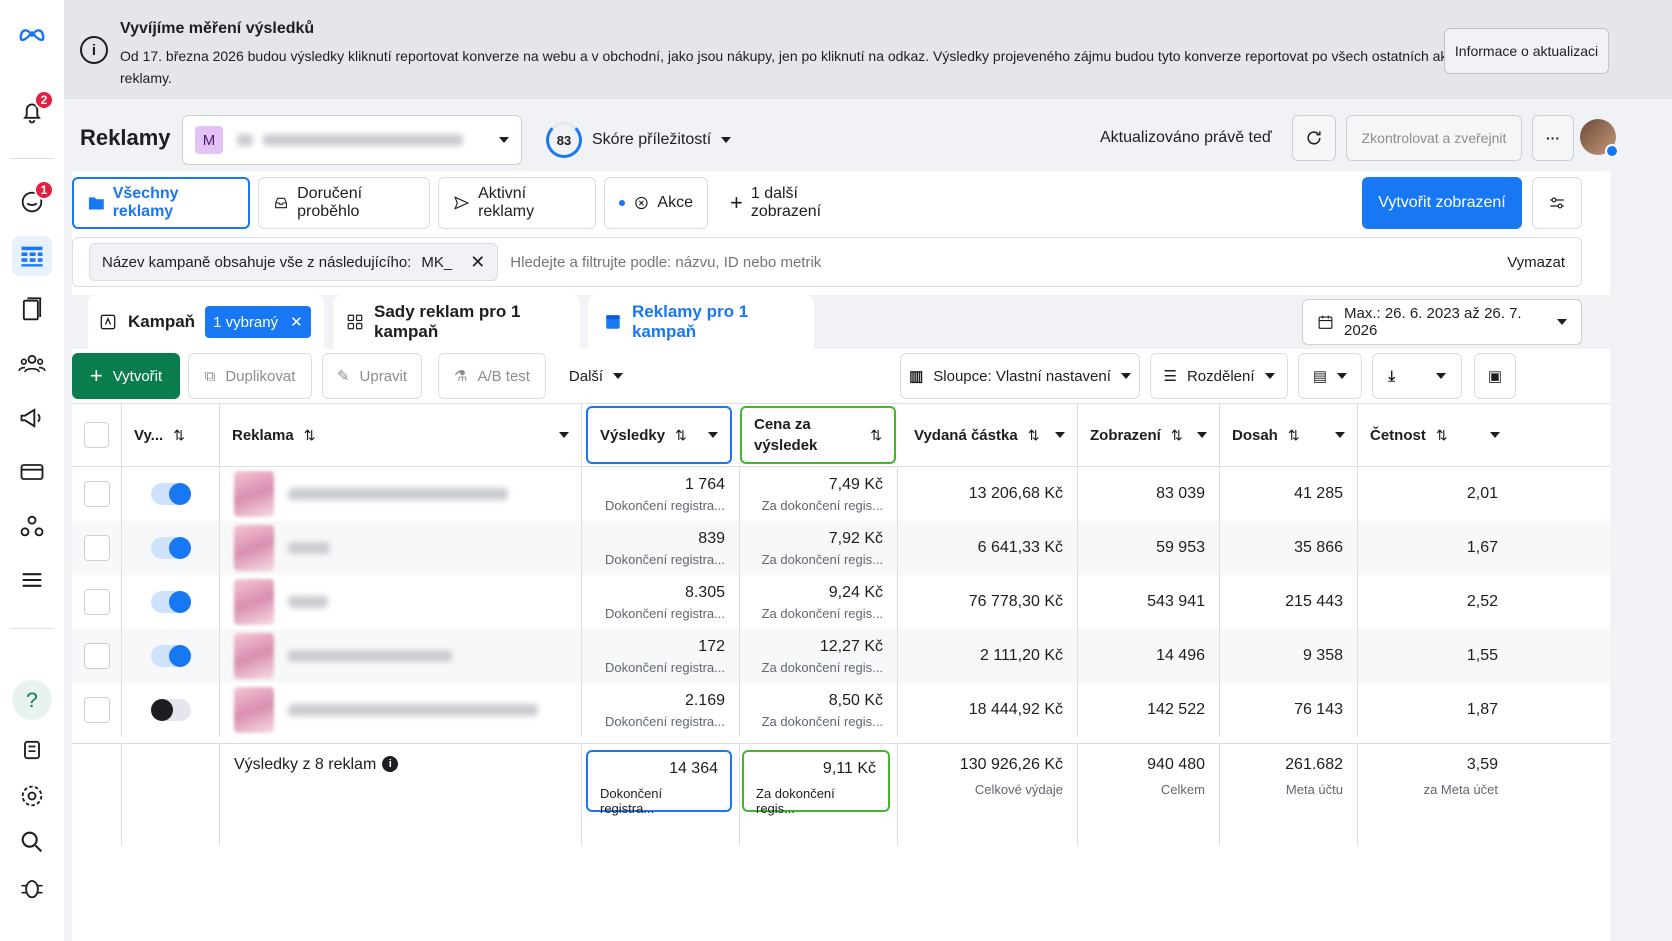 This screenshot has width=1672, height=941. What do you see at coordinates (517, 203) in the screenshot?
I see `tab-active-ads: Aktivní reklamy` at bounding box center [517, 203].